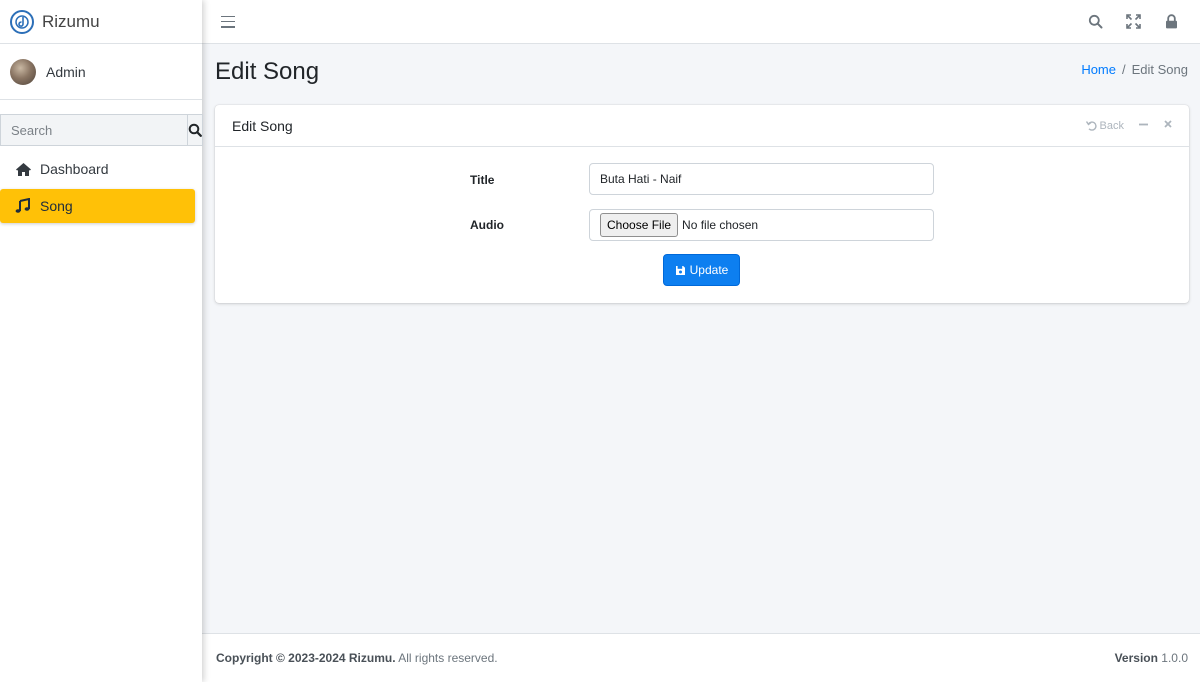 This screenshot has height=682, width=1200. I want to click on title-input, so click(761, 179).